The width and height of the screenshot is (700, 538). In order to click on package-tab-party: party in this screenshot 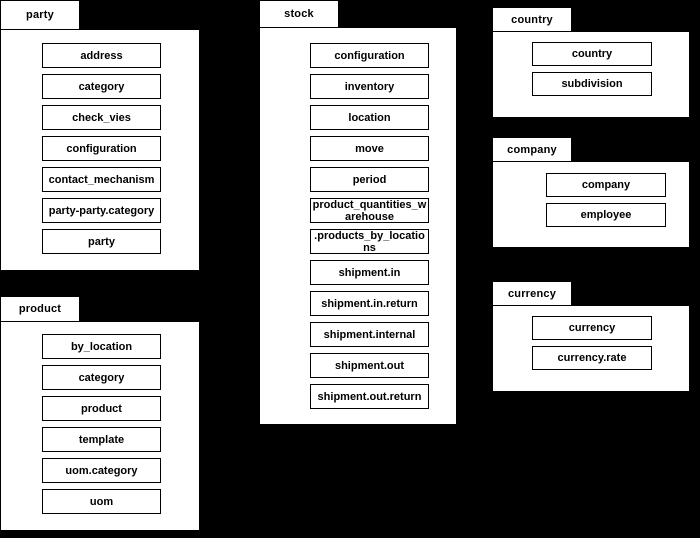, I will do `click(40, 15)`.